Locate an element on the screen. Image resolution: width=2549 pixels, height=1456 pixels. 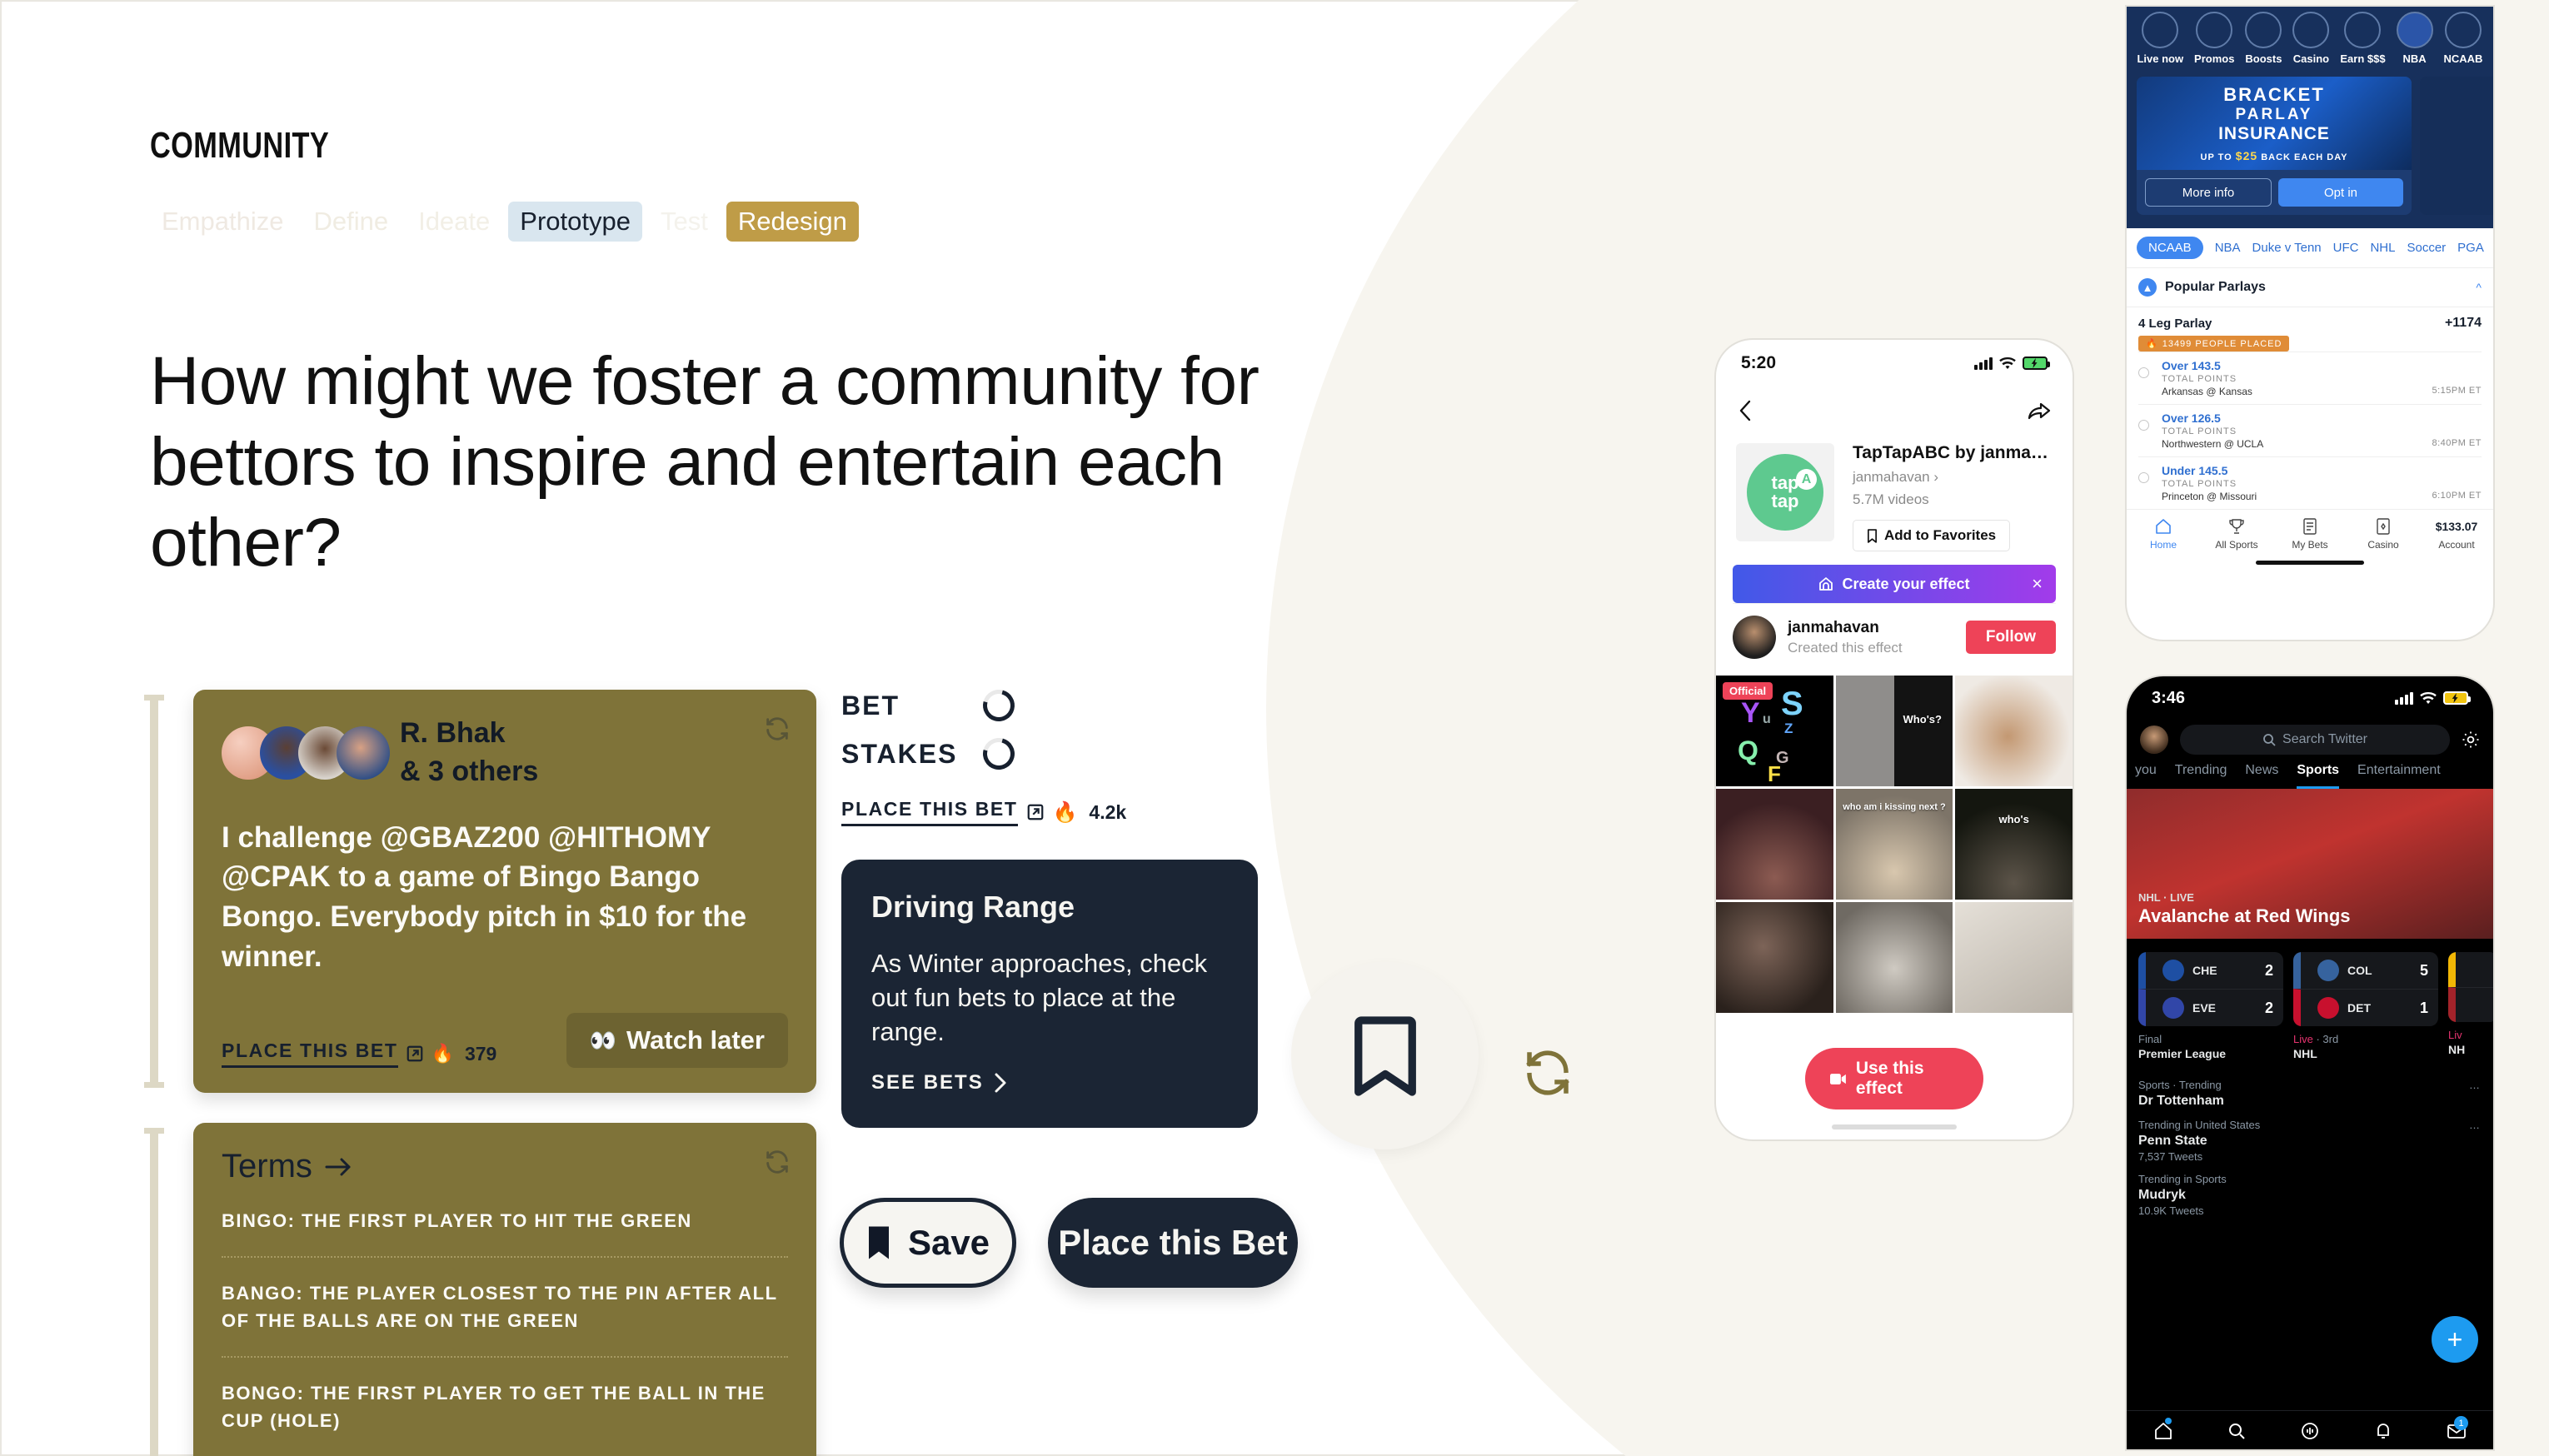
nav-search is located at coordinates (2237, 1431).